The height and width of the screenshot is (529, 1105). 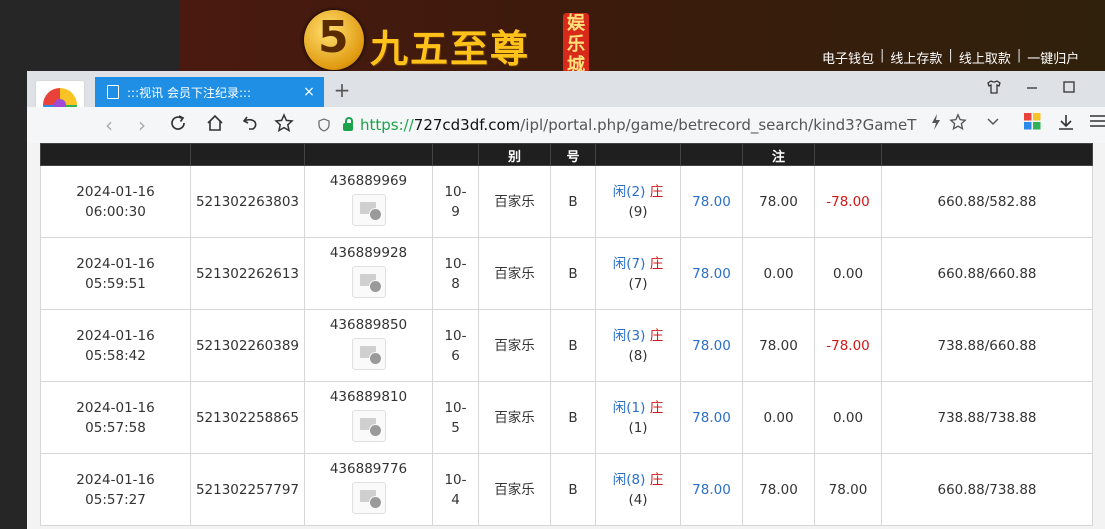 What do you see at coordinates (348, 124) in the screenshot?
I see `lock-icon` at bounding box center [348, 124].